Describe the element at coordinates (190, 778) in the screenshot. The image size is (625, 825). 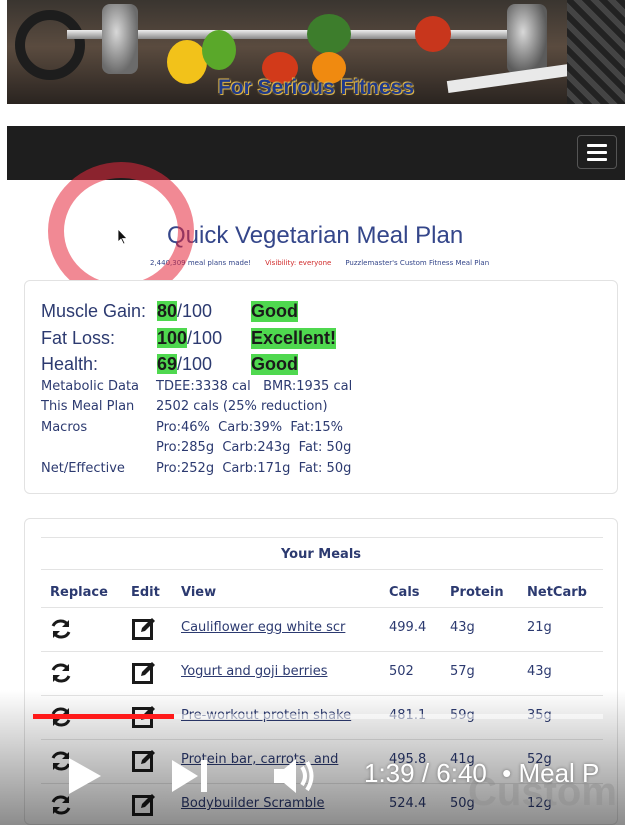
I see `next-video-icon` at that location.